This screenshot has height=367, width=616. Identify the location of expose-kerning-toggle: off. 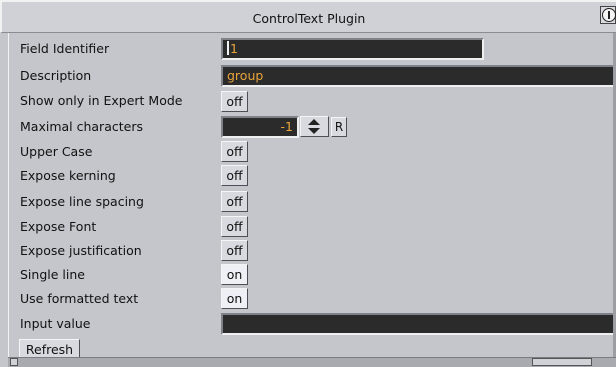
(234, 175).